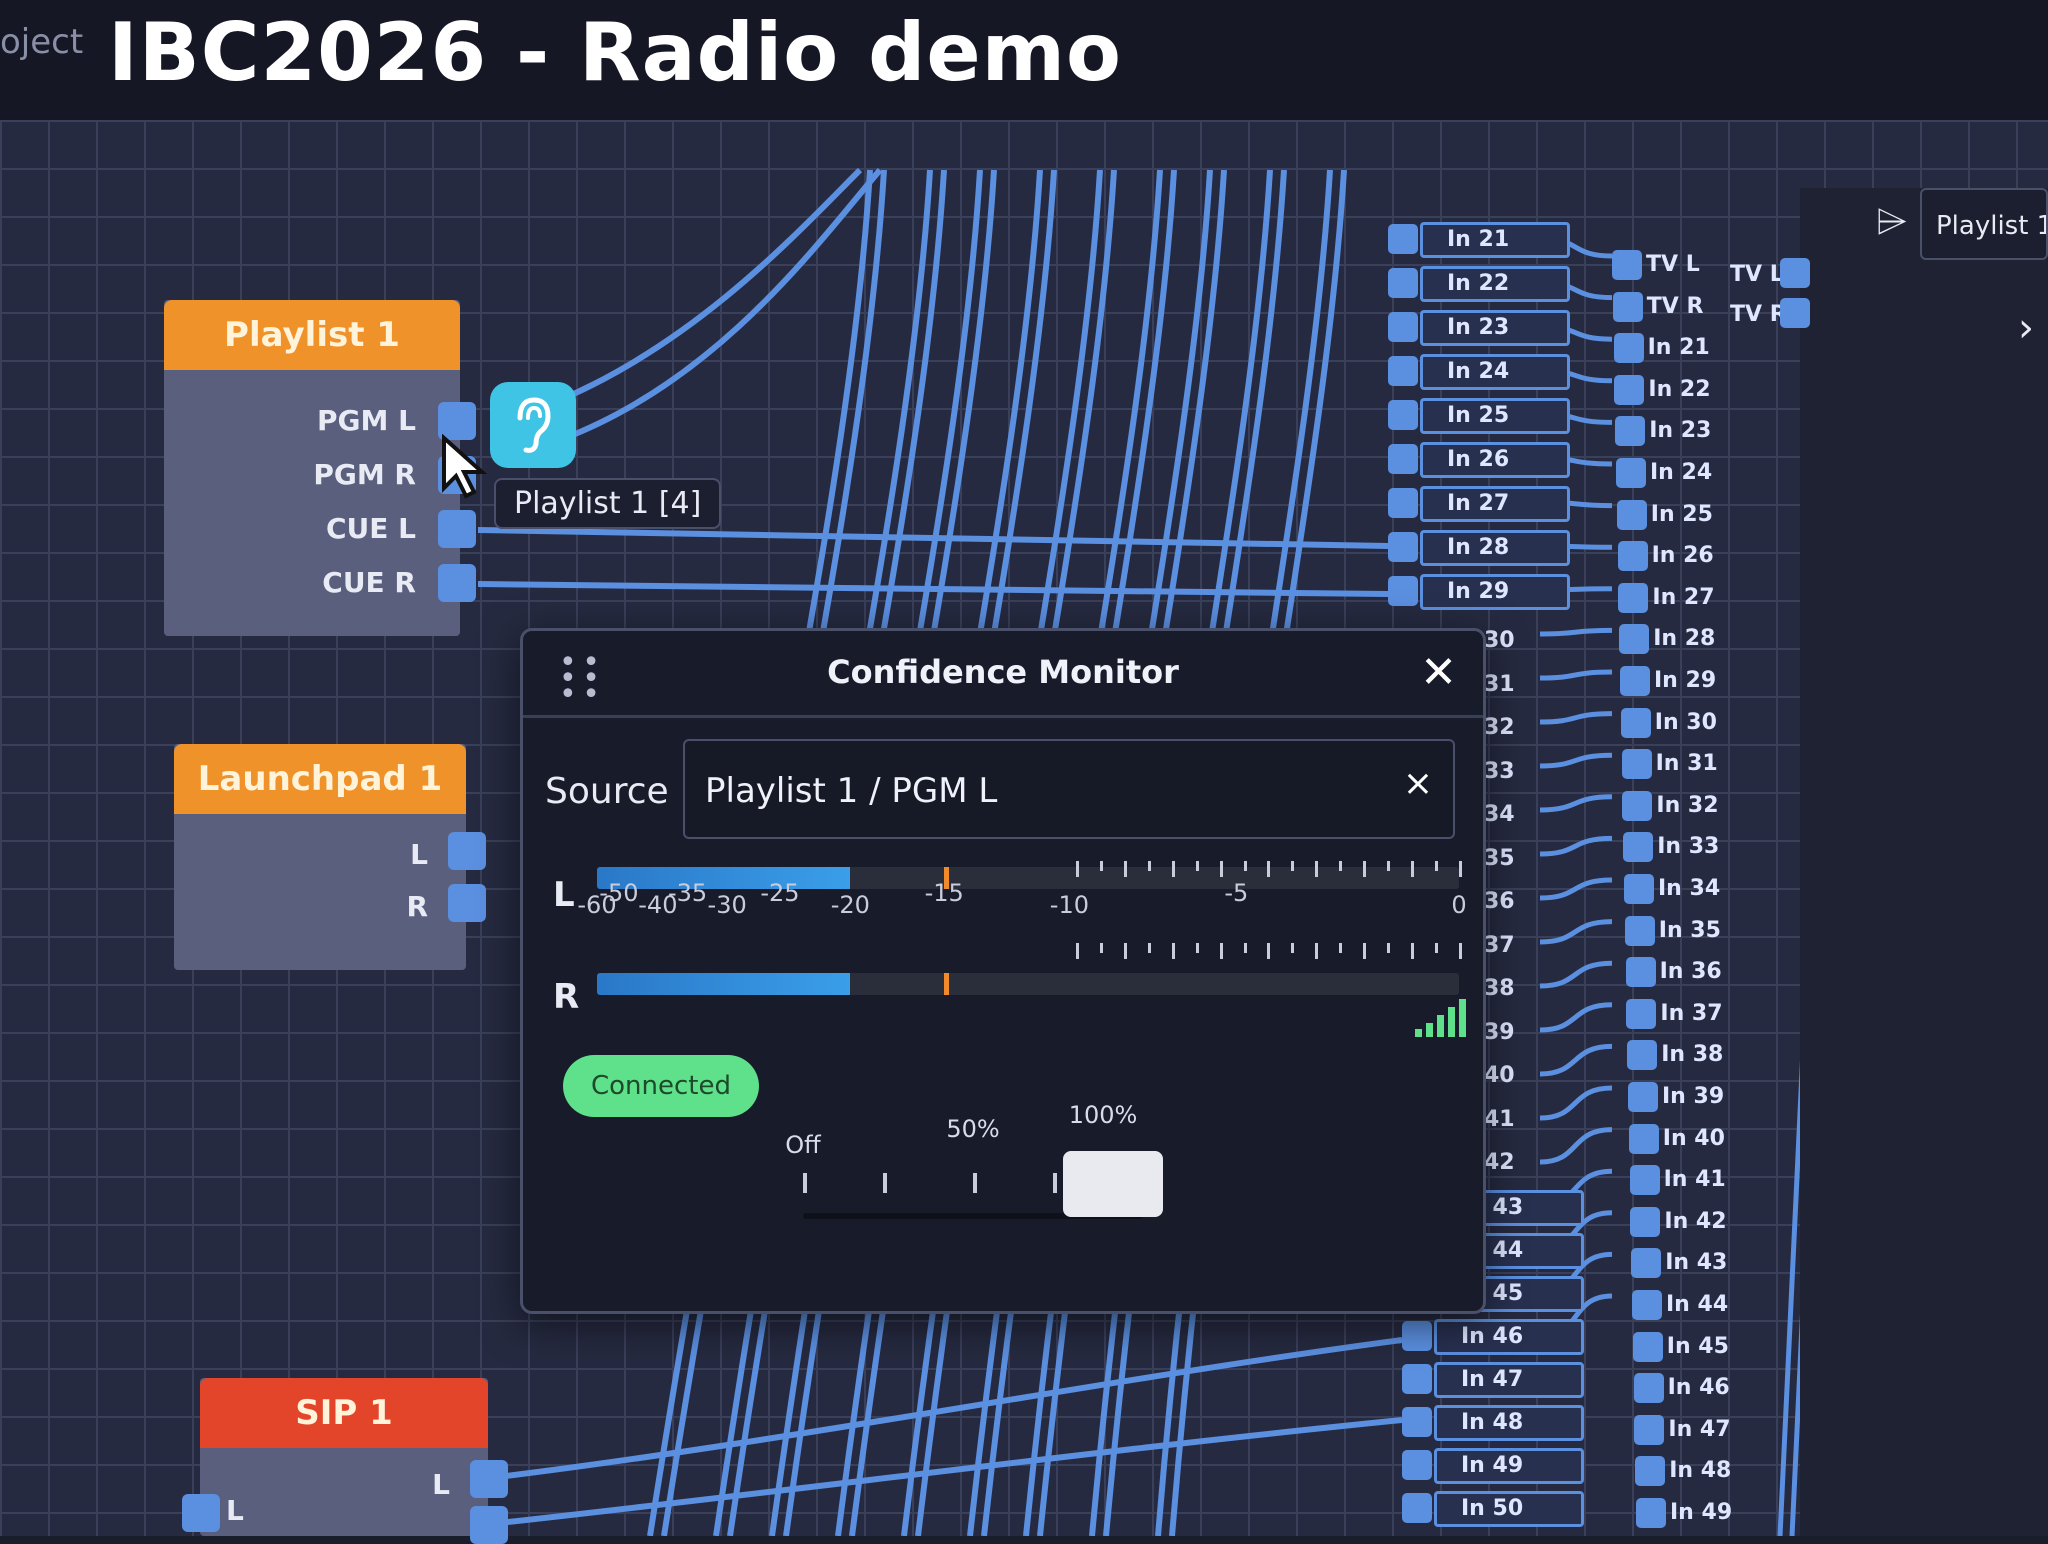 Image resolution: width=2048 pixels, height=1544 pixels. Describe the element at coordinates (1495, 548) in the screenshot. I see `router-input-label: In 28` at that location.